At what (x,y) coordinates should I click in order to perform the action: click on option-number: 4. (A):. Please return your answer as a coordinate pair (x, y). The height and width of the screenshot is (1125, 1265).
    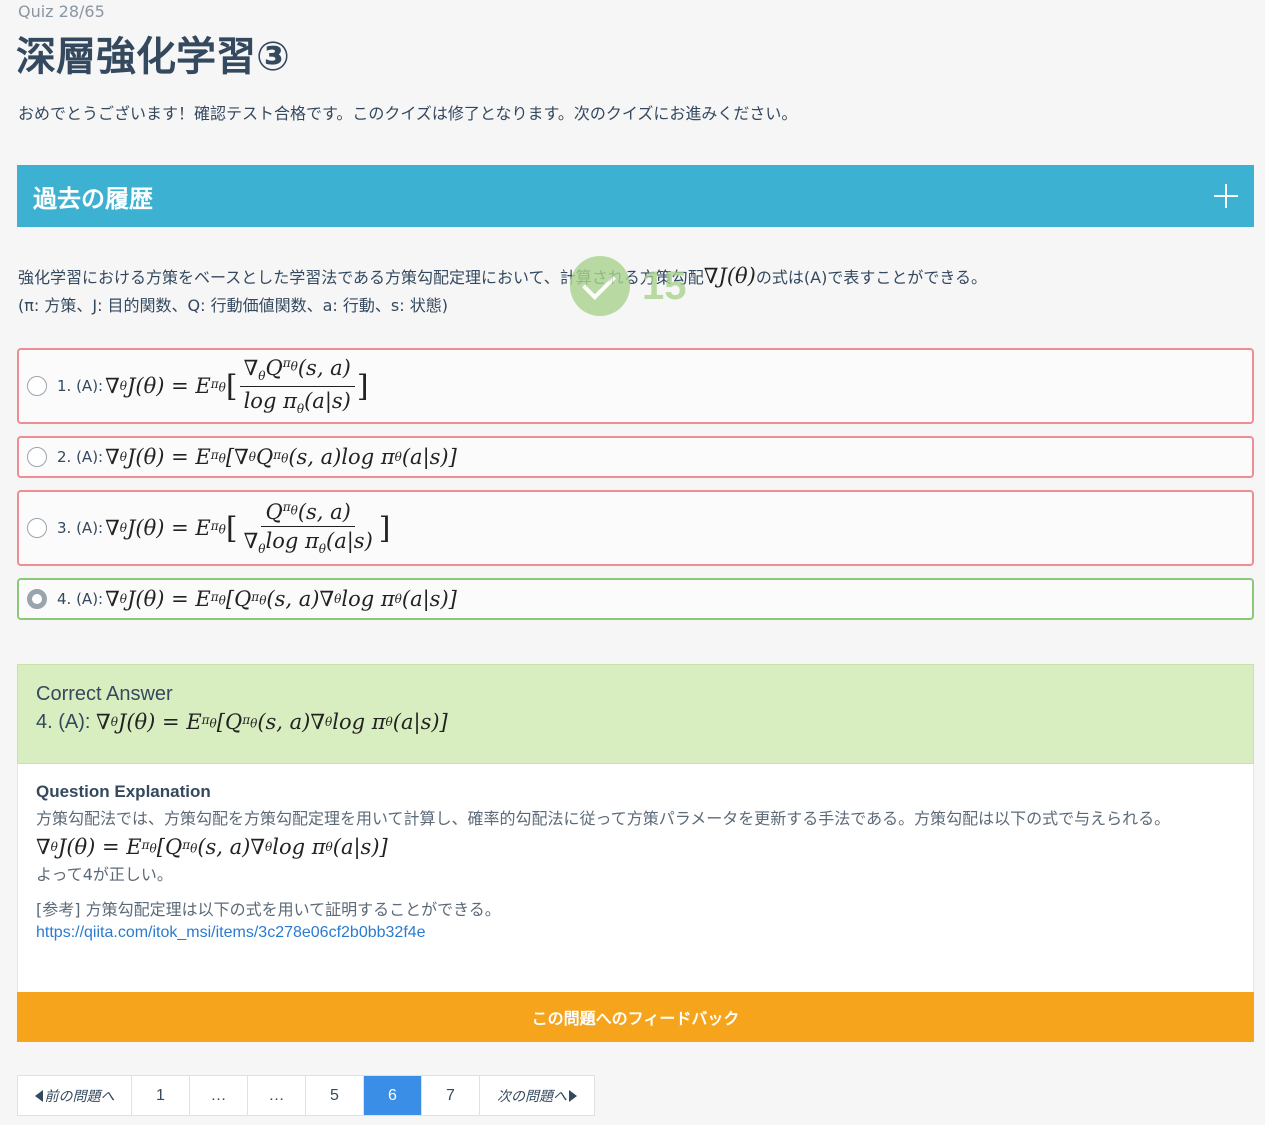
    Looking at the image, I should click on (80, 599).